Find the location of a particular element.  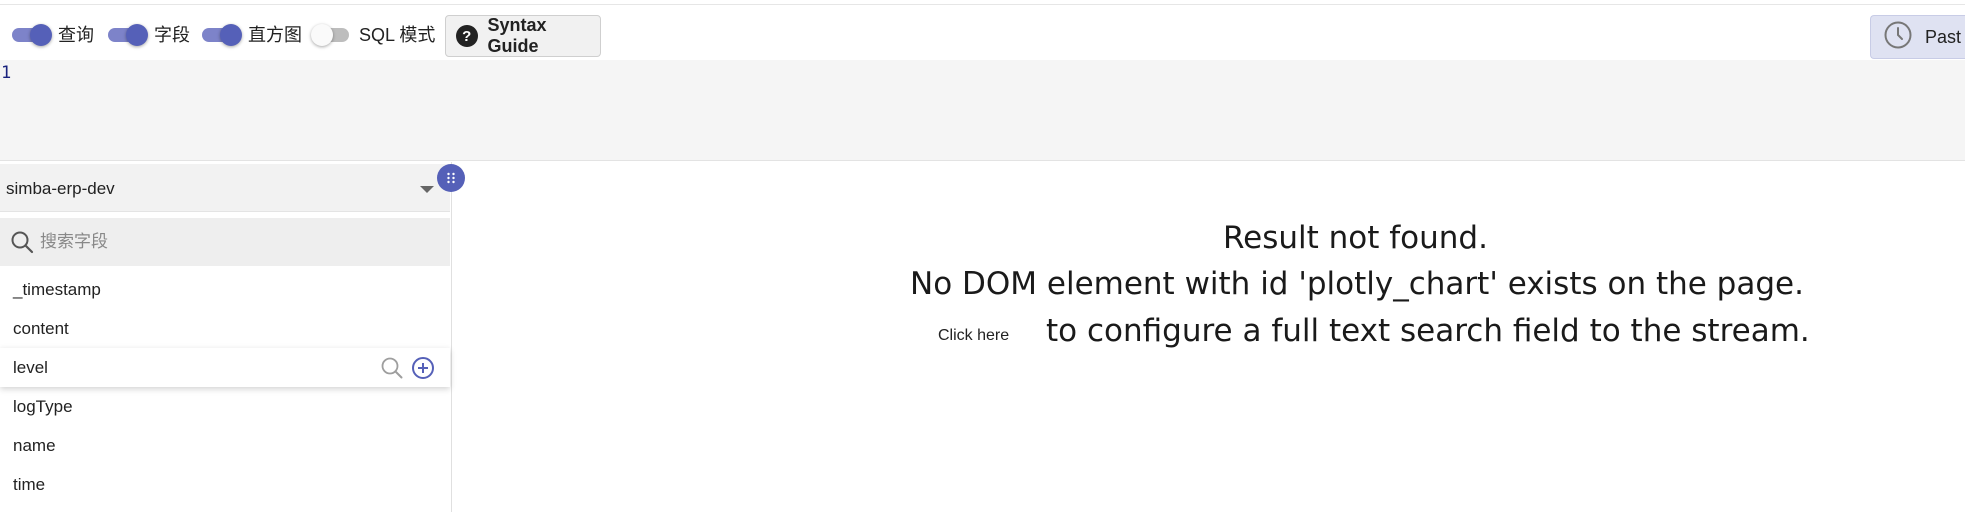

list-item: time is located at coordinates (225, 484).